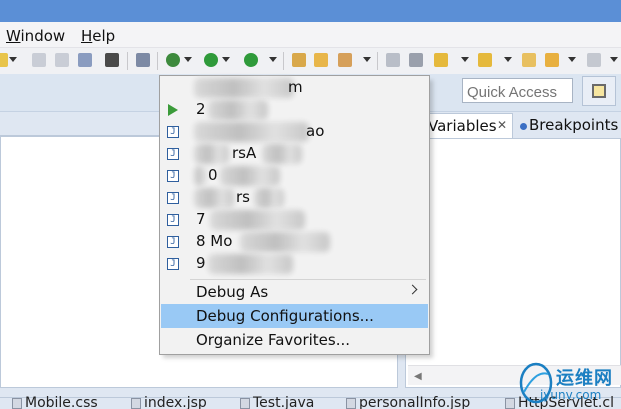 This screenshot has height=409, width=621. I want to click on print-icon, so click(85, 60).